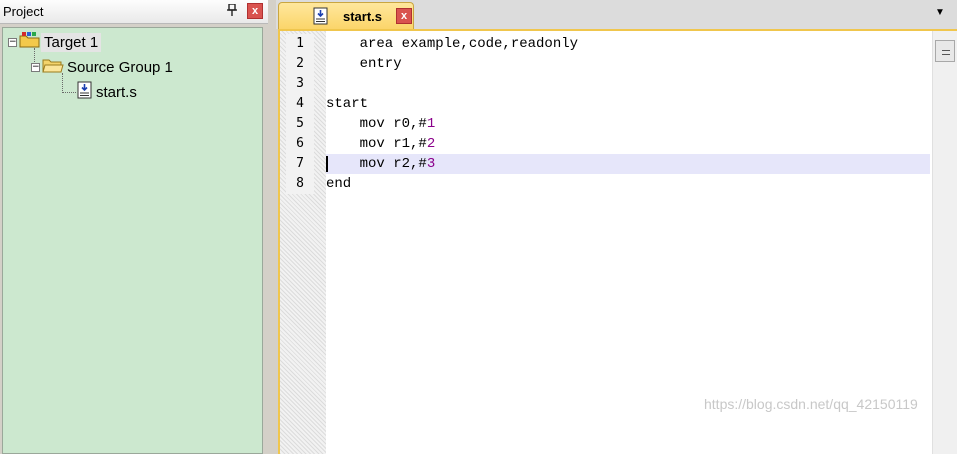 Image resolution: width=957 pixels, height=454 pixels. What do you see at coordinates (628, 84) in the screenshot?
I see `code-line` at bounding box center [628, 84].